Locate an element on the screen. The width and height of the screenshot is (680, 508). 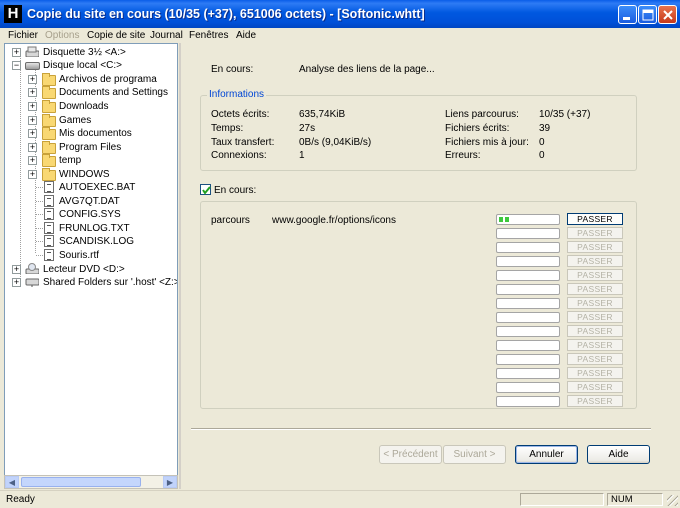
tree-item-folder: + Program Files is located at coordinates (91, 147).